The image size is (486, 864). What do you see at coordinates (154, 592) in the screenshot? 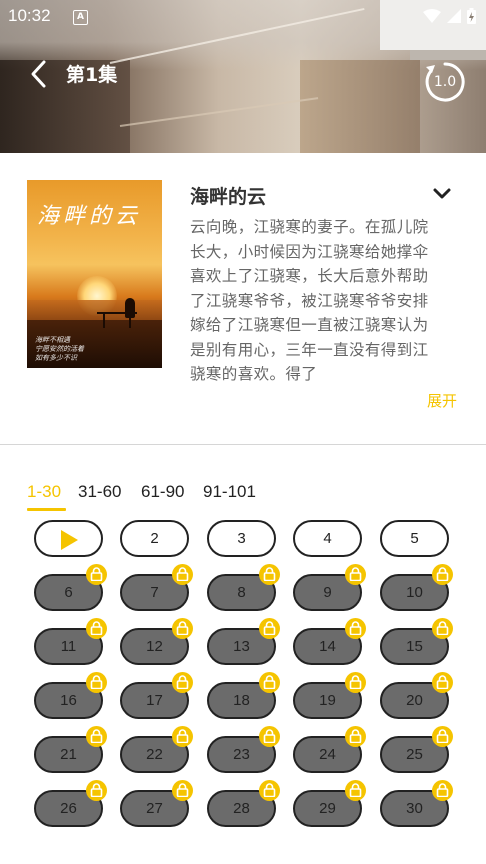
I see `episode-number: 7` at bounding box center [154, 592].